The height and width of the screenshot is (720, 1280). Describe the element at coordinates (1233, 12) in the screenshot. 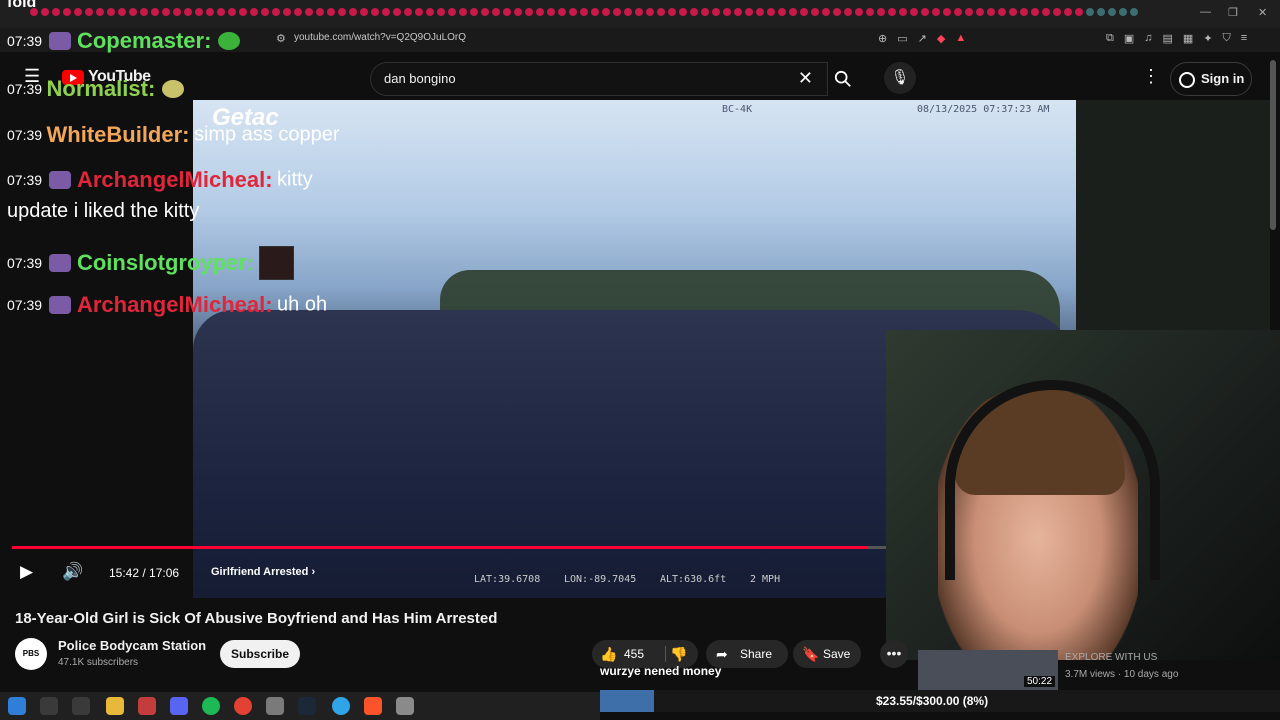

I see `maximize-button: ❐` at that location.